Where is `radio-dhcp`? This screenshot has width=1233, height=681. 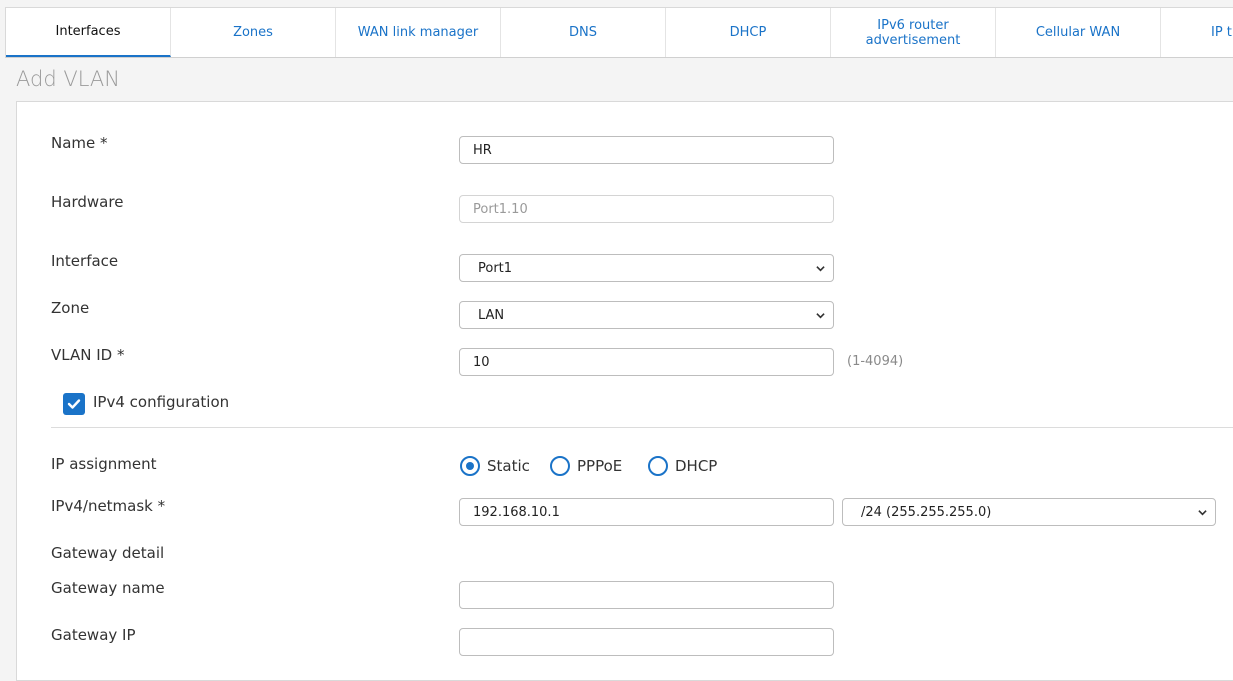
radio-dhcp is located at coordinates (658, 466).